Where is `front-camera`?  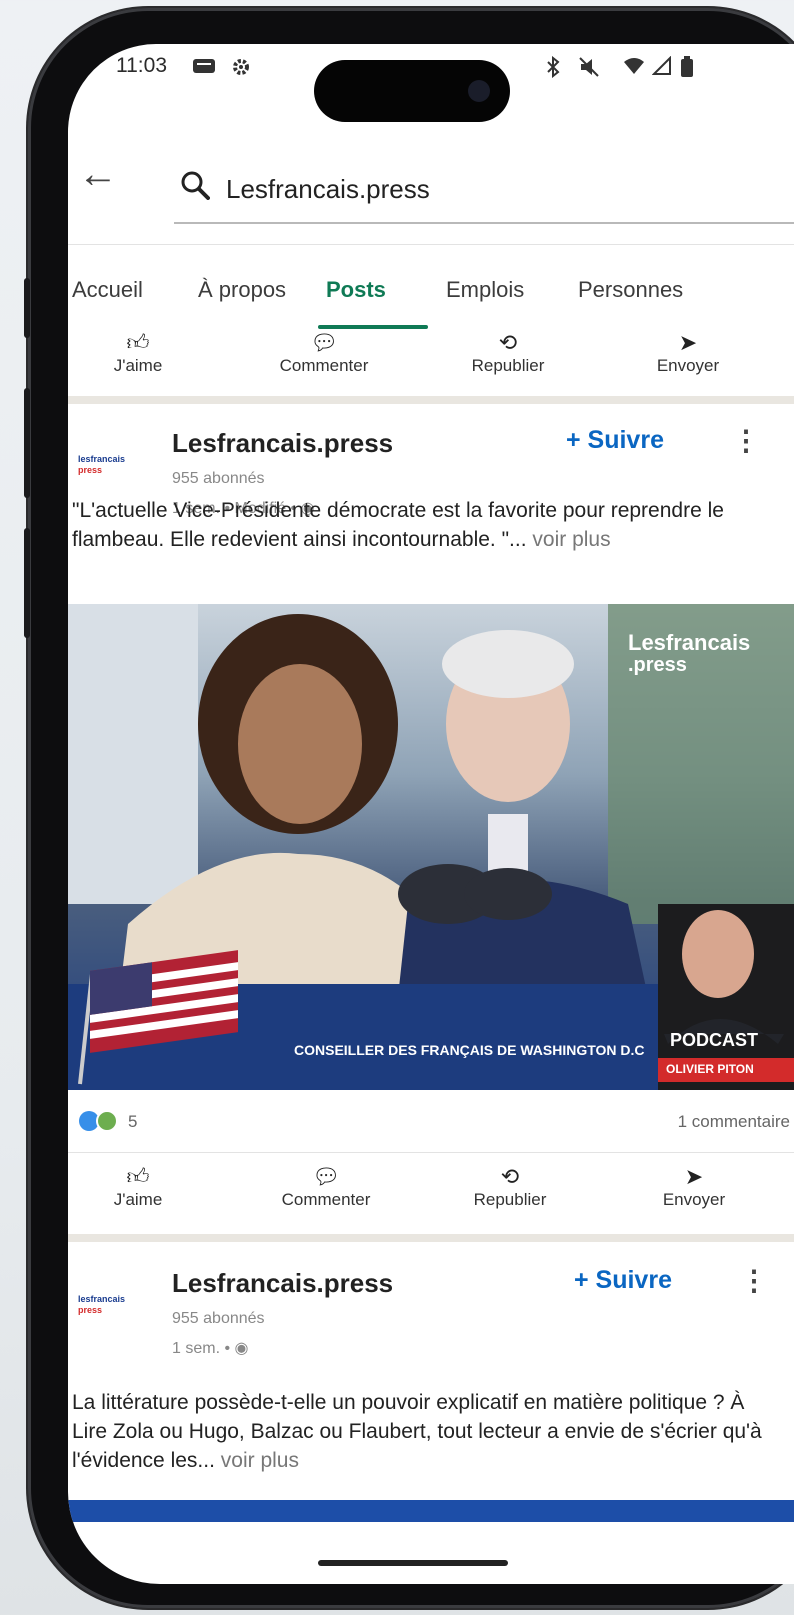
front-camera is located at coordinates (479, 91).